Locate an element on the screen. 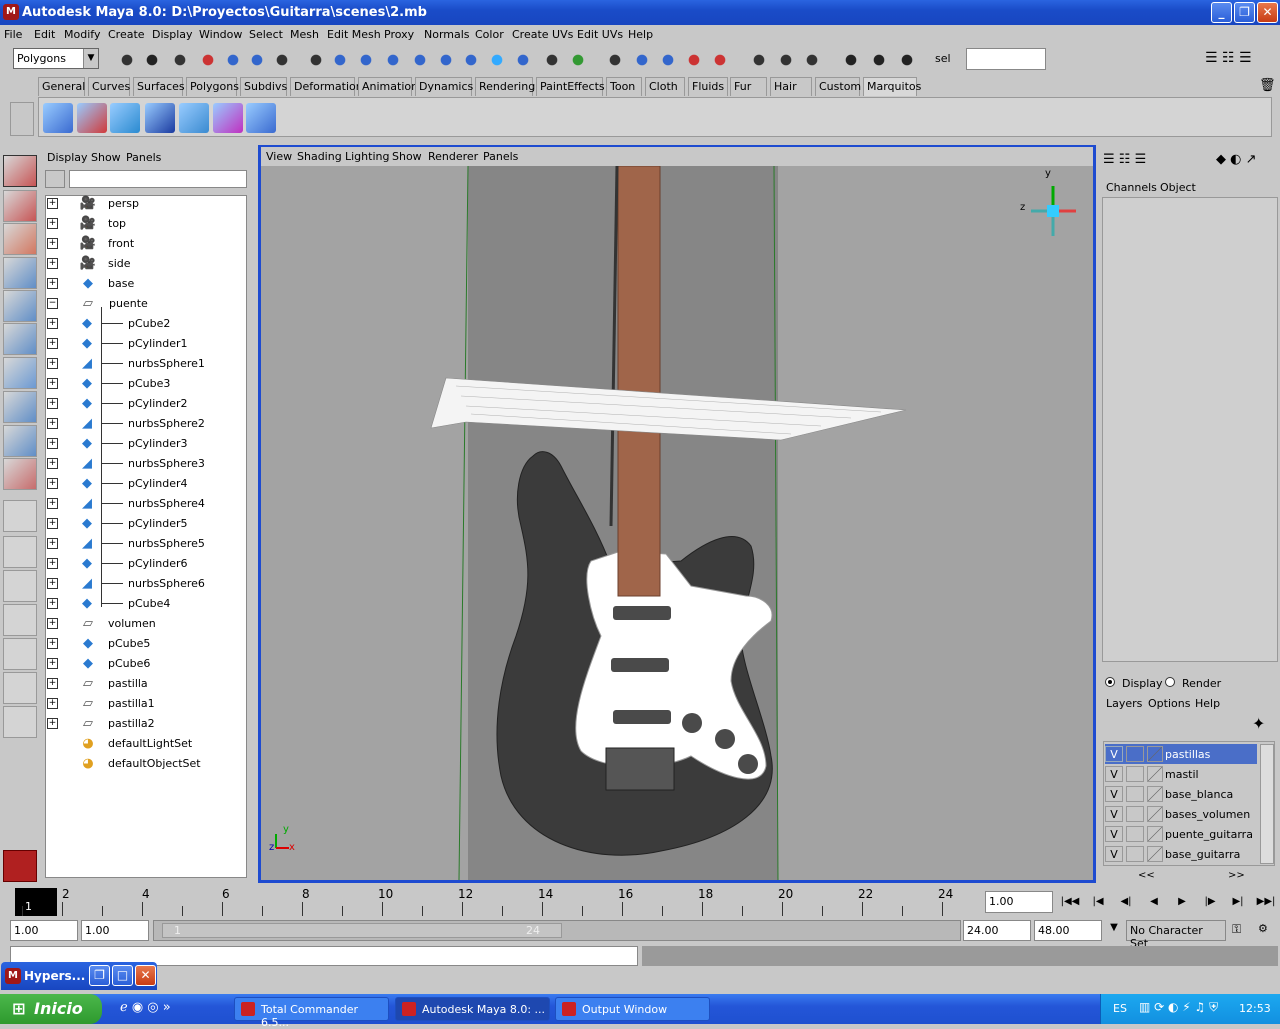 The image size is (1280, 1029). outliner-item: top is located at coordinates (117, 223).